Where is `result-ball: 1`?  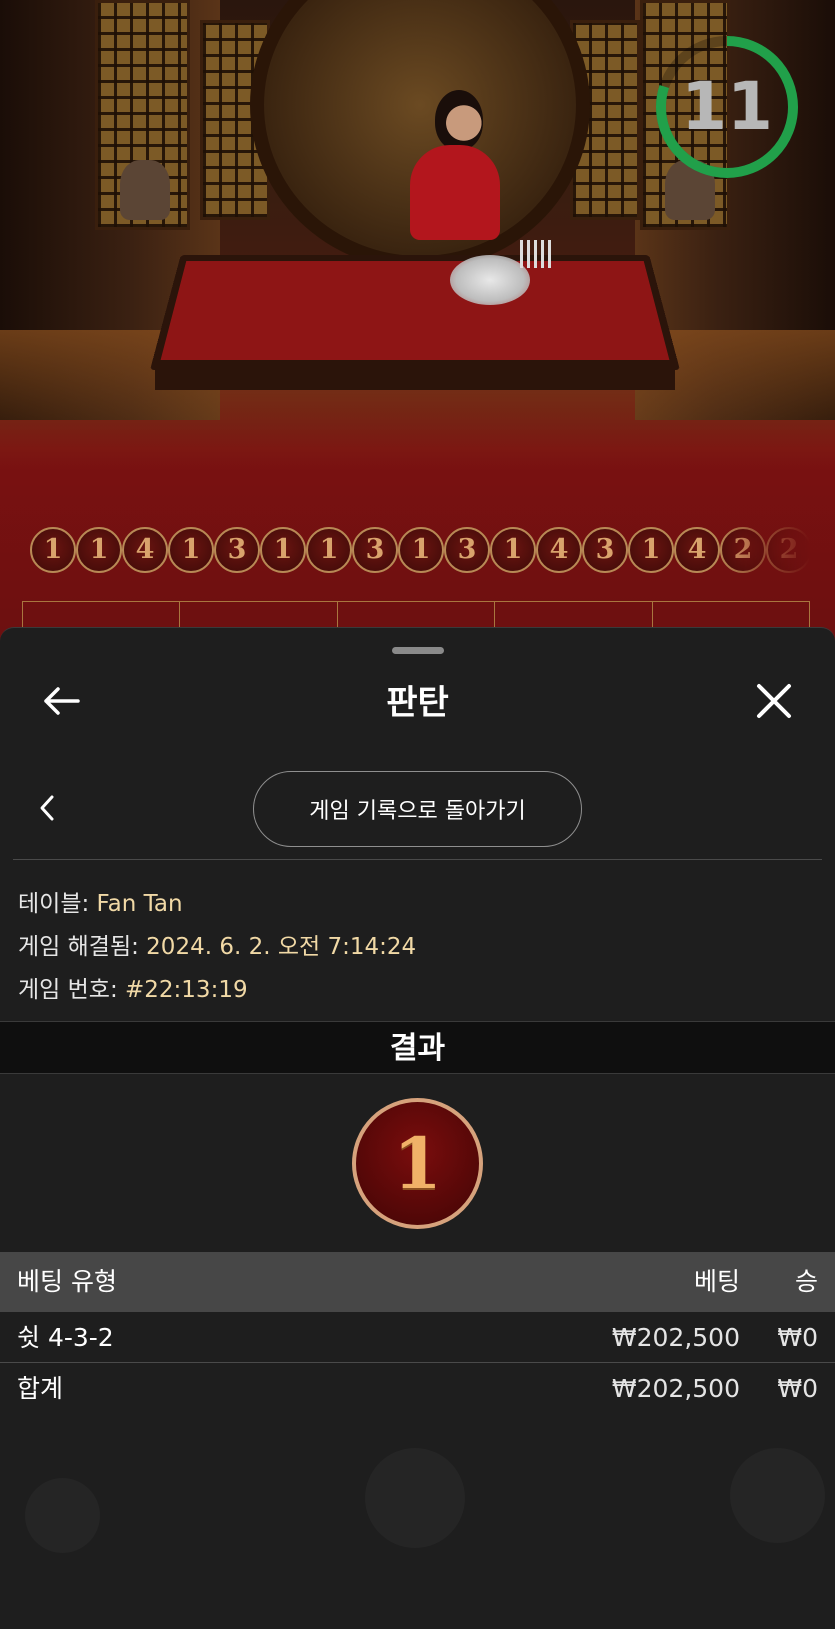 result-ball: 1 is located at coordinates (417, 1163).